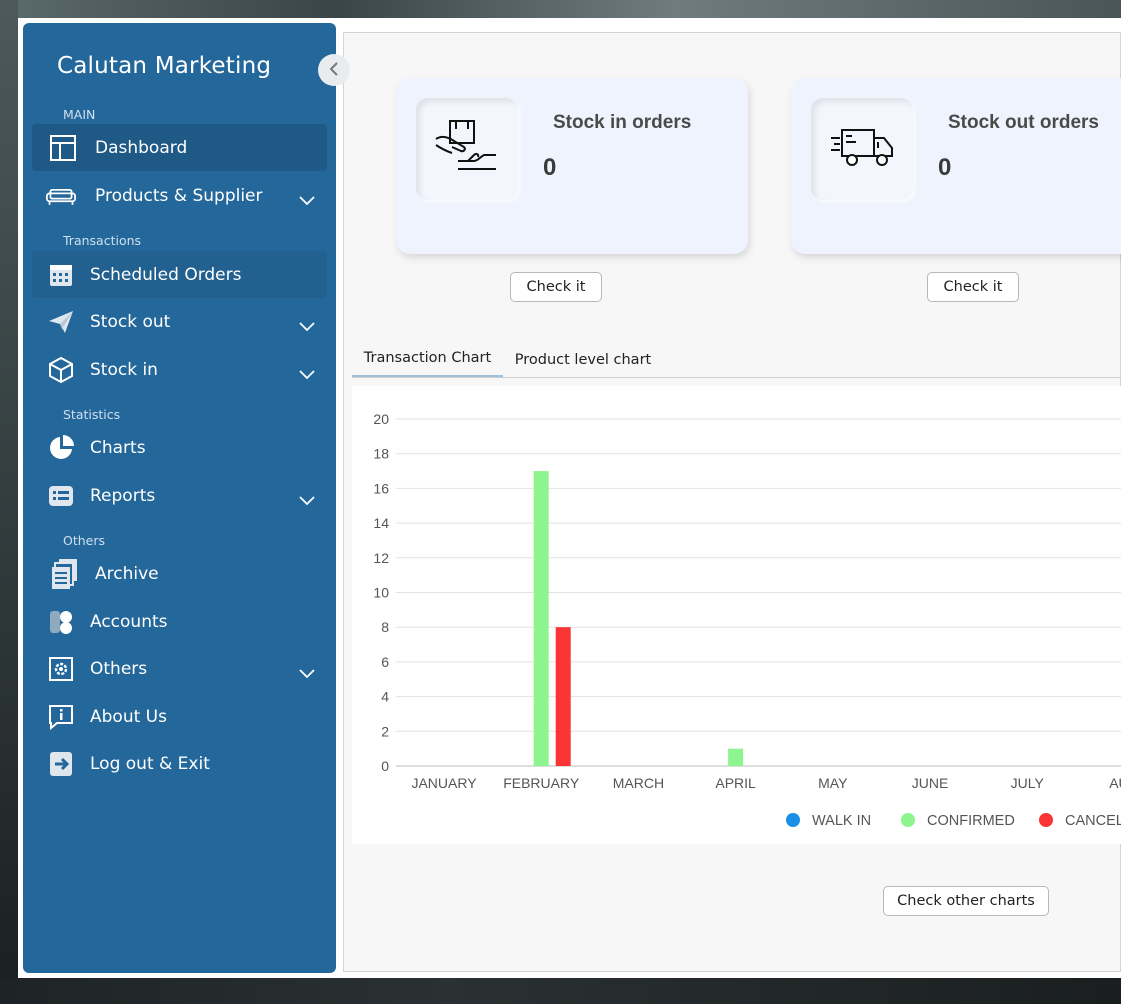  What do you see at coordinates (1023, 122) in the screenshot?
I see `card-title: Stock out orders` at bounding box center [1023, 122].